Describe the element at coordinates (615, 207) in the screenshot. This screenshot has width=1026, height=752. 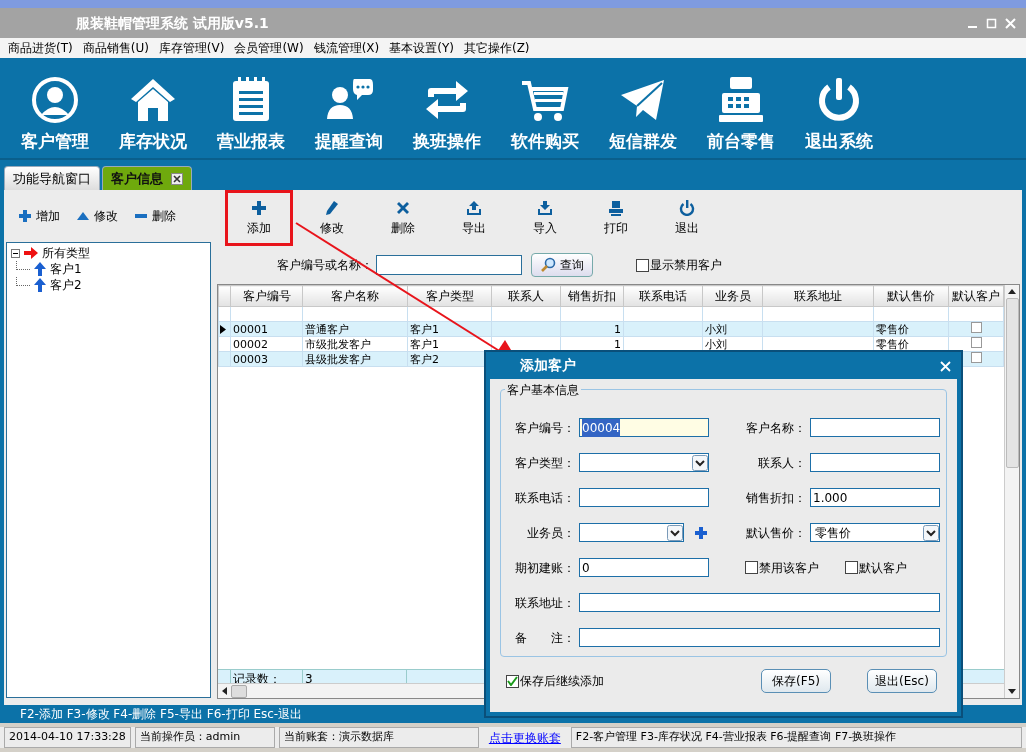
I see `printer-icon` at that location.